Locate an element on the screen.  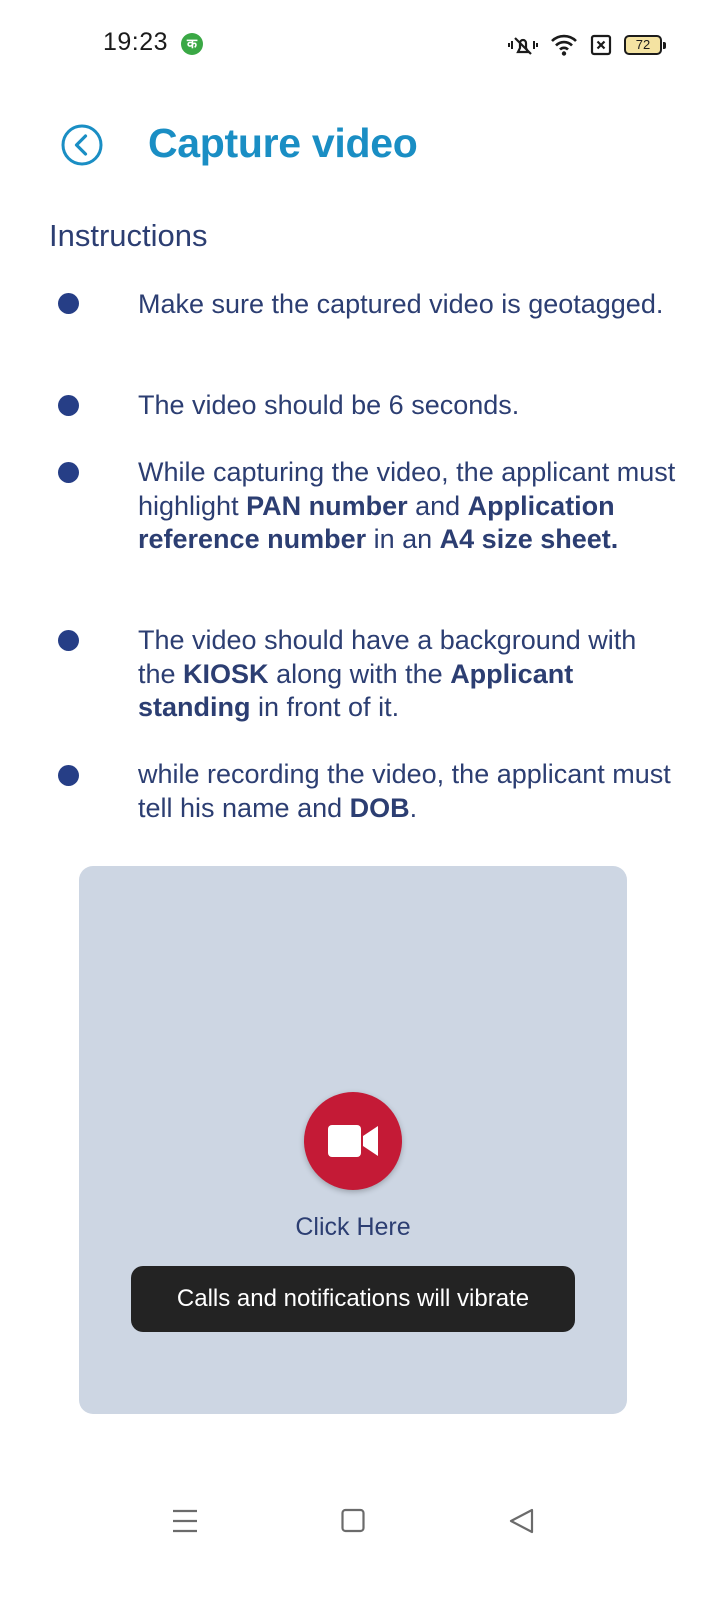
nav-back-button is located at coordinates (522, 1523).